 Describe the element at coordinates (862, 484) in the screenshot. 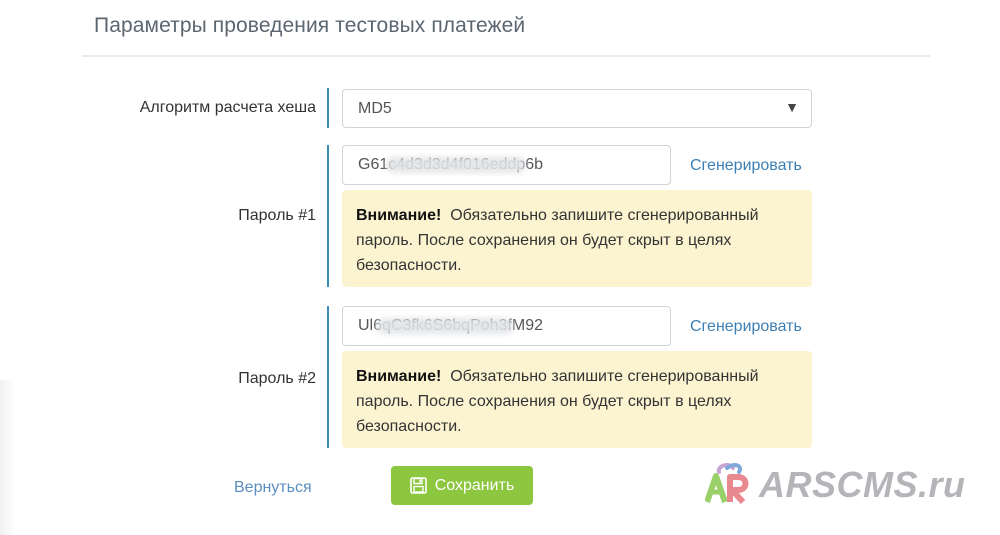

I see `watermark-text: ARSCMS.ru` at that location.